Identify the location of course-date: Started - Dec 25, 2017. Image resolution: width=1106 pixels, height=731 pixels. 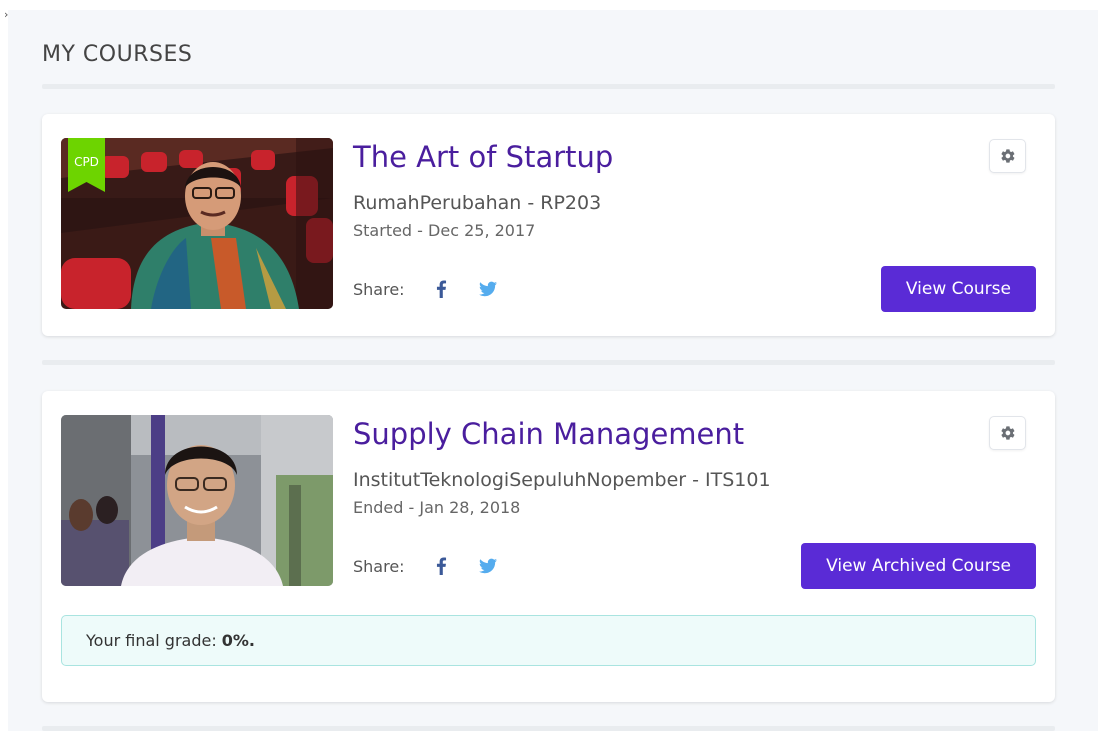
(444, 230).